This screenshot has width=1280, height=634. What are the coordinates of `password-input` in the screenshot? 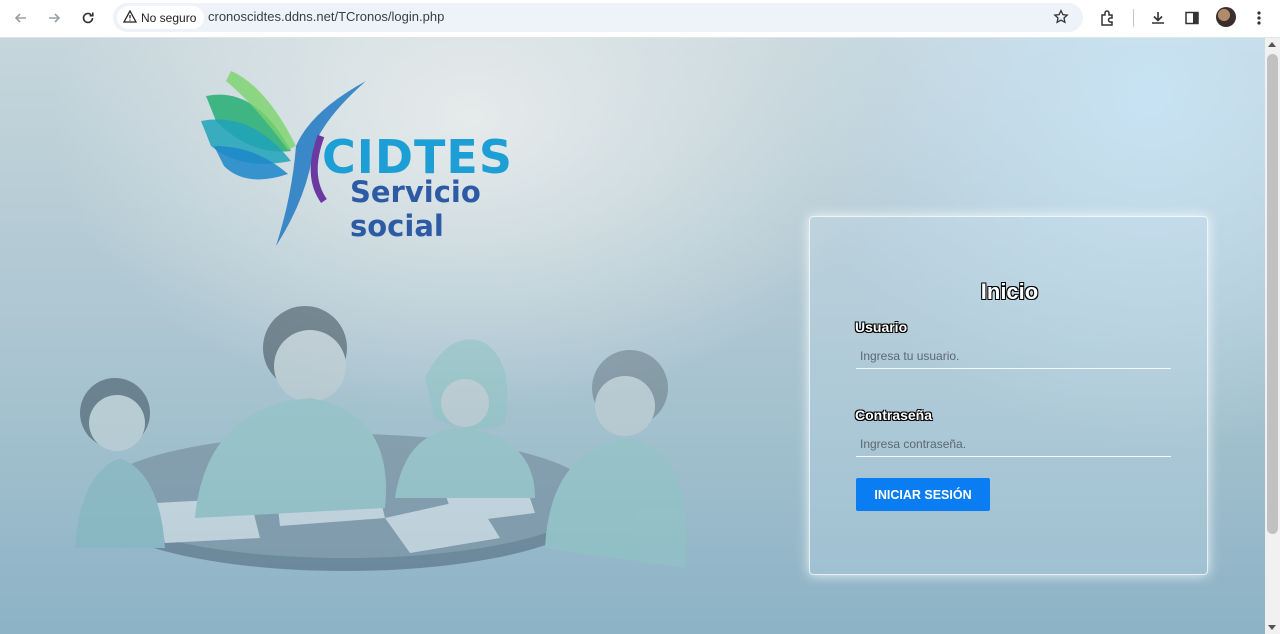 It's located at (1013, 444).